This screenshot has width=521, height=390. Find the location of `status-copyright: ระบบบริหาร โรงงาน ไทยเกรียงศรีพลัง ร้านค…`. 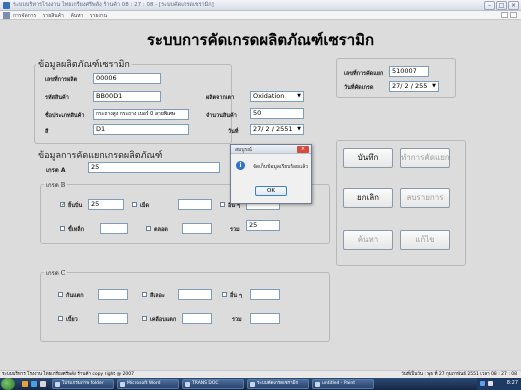

status-copyright: ระบบบริหาร โรงงาน ไทยเกรียงศรีพลัง ร้านค… is located at coordinates (68, 374).